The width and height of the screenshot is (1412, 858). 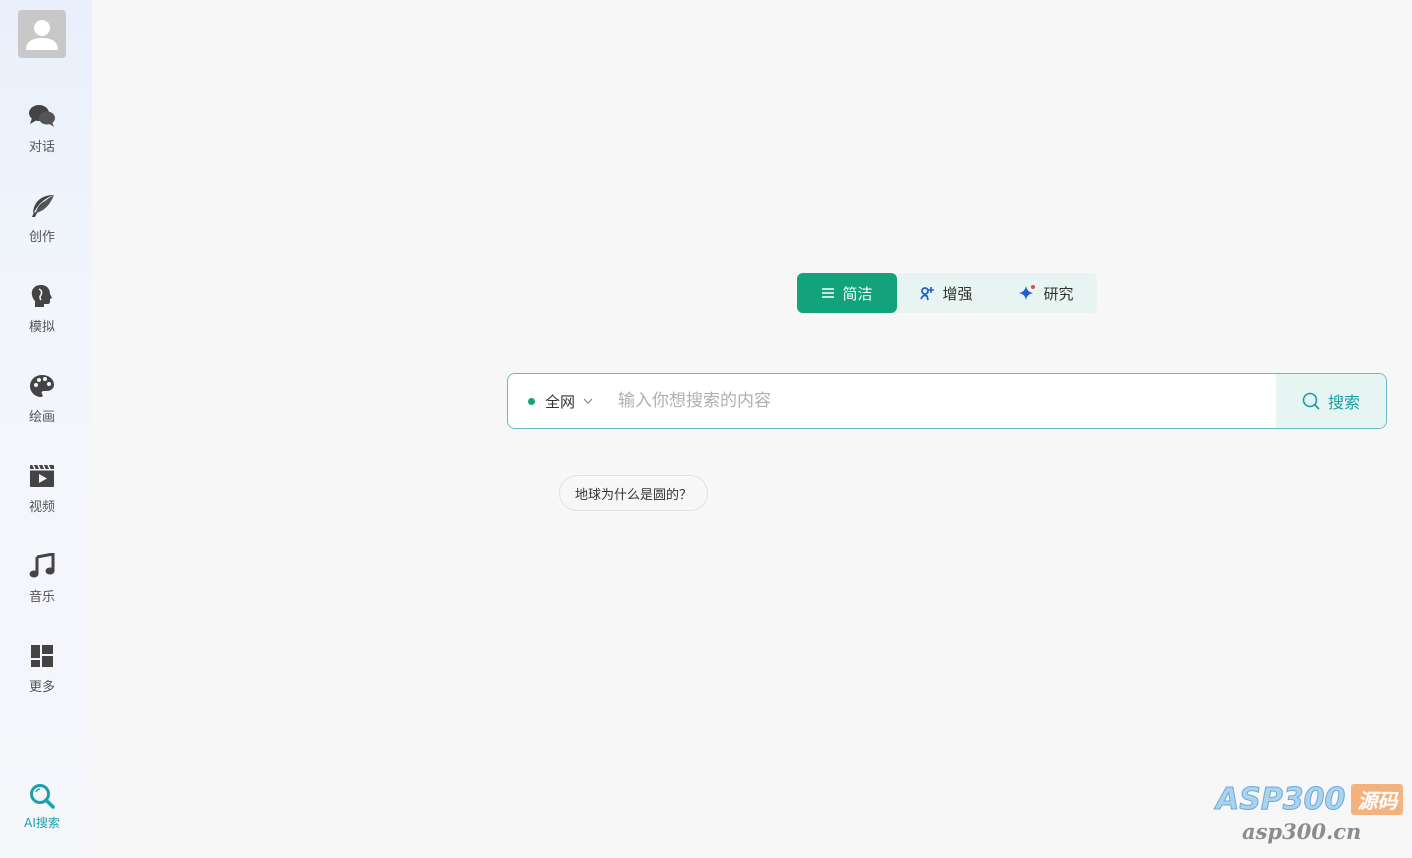 What do you see at coordinates (42, 566) in the screenshot?
I see `music-note-icon` at bounding box center [42, 566].